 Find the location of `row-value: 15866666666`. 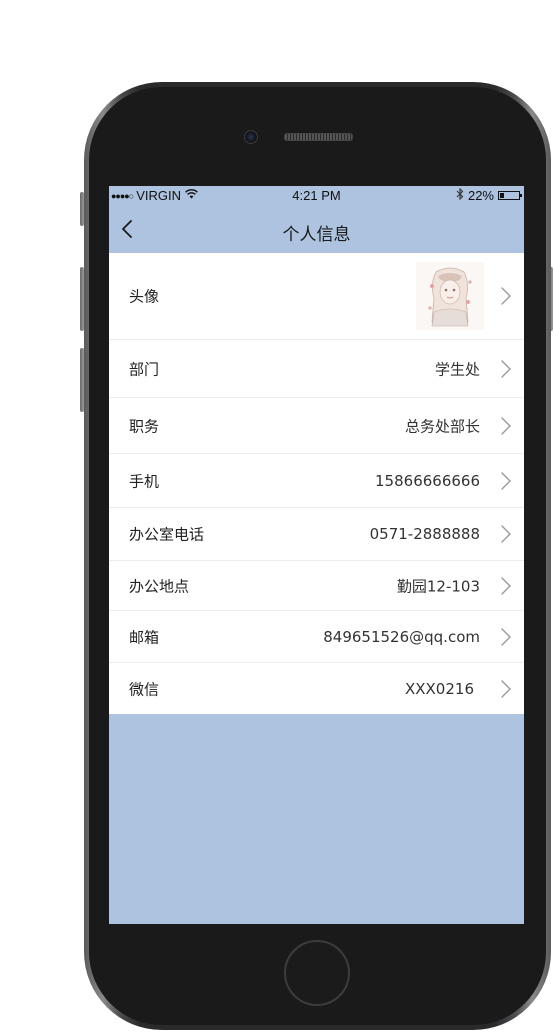

row-value: 15866666666 is located at coordinates (427, 480).